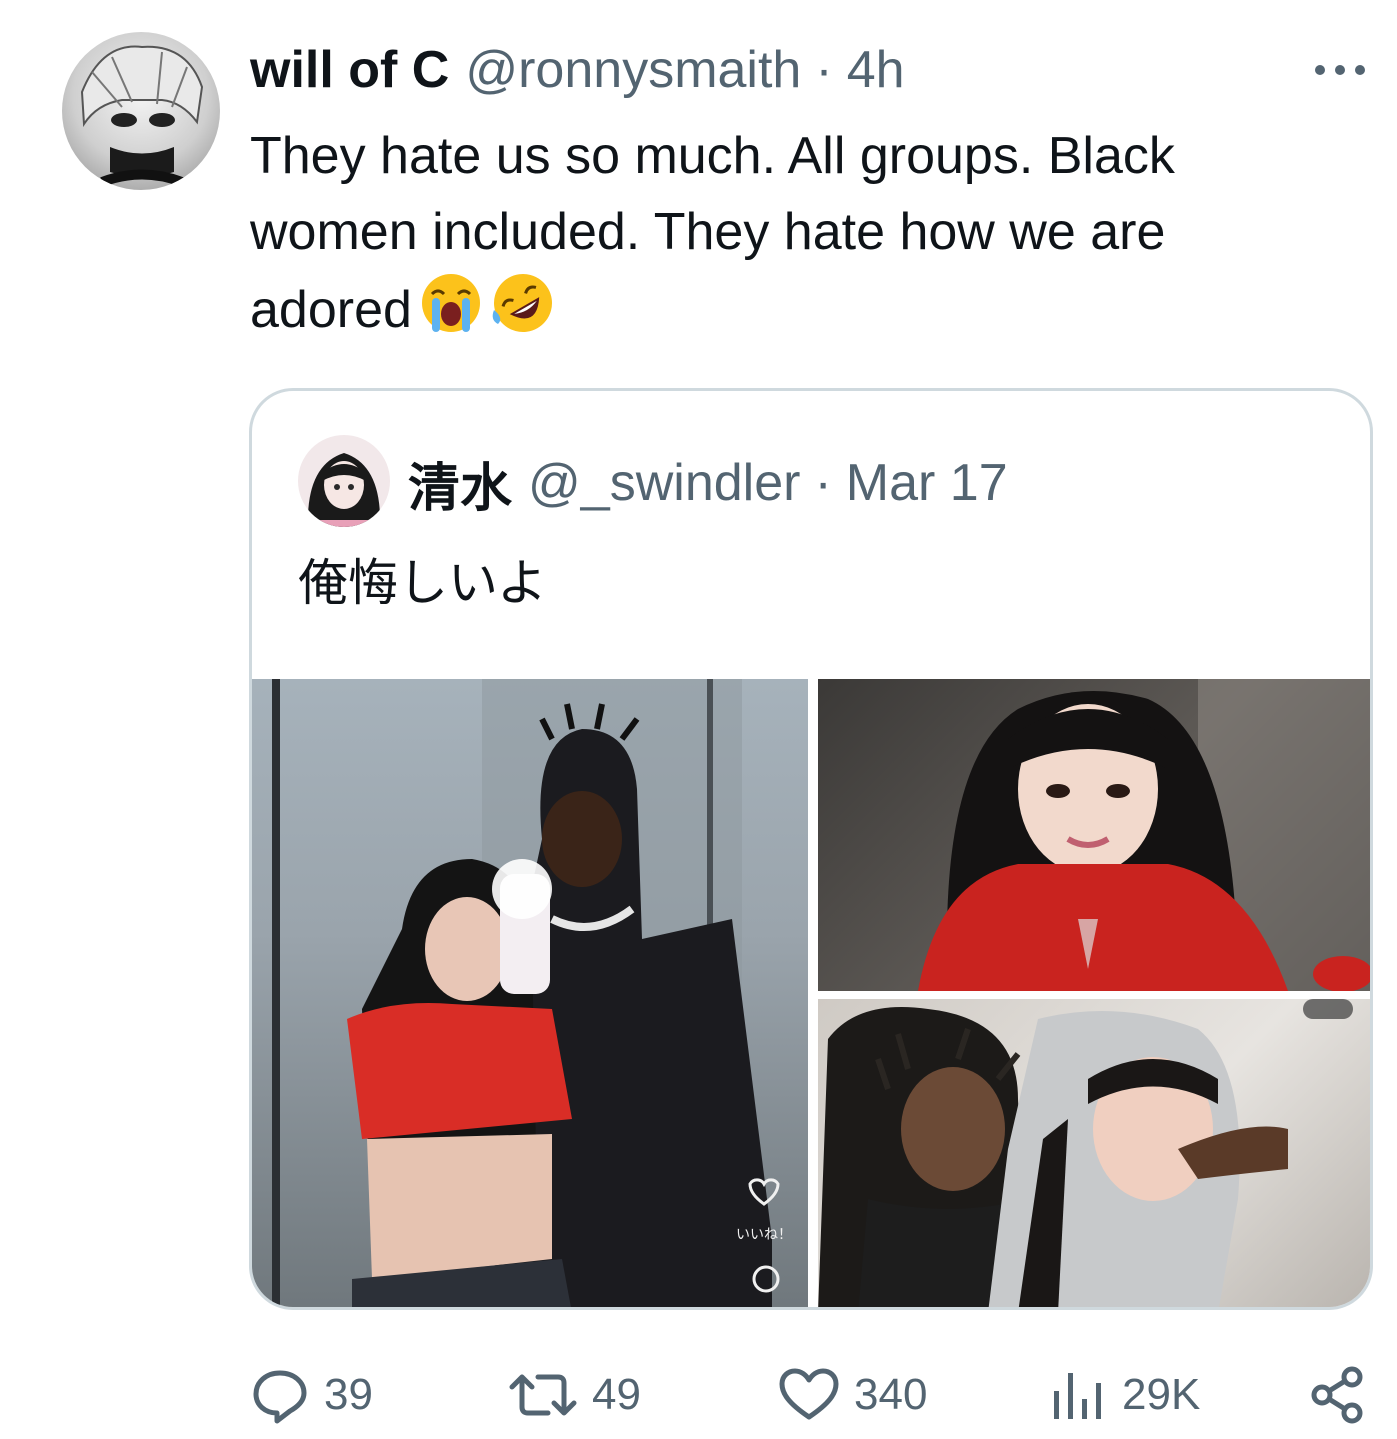  I want to click on retweet-button: 49, so click(574, 1395).